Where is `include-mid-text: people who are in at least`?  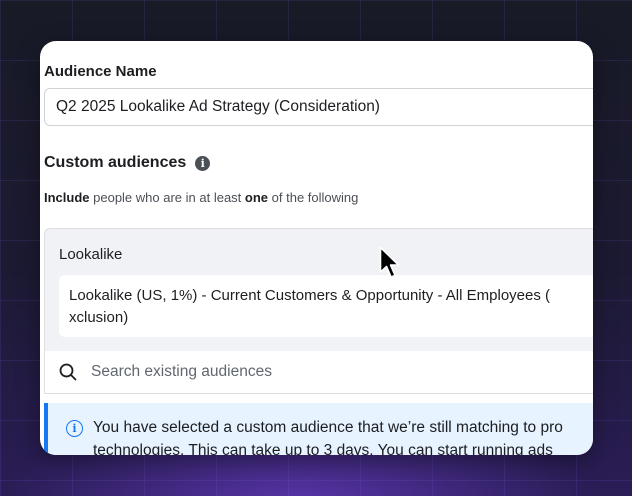 include-mid-text: people who are in at least is located at coordinates (167, 197).